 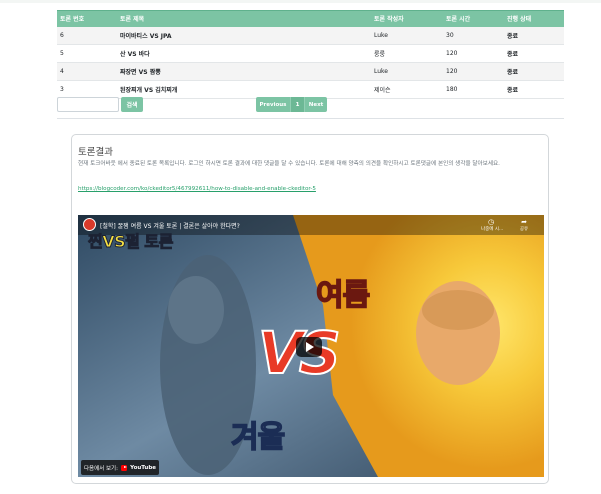 What do you see at coordinates (473, 35) in the screenshot?
I see `row-time: 30` at bounding box center [473, 35].